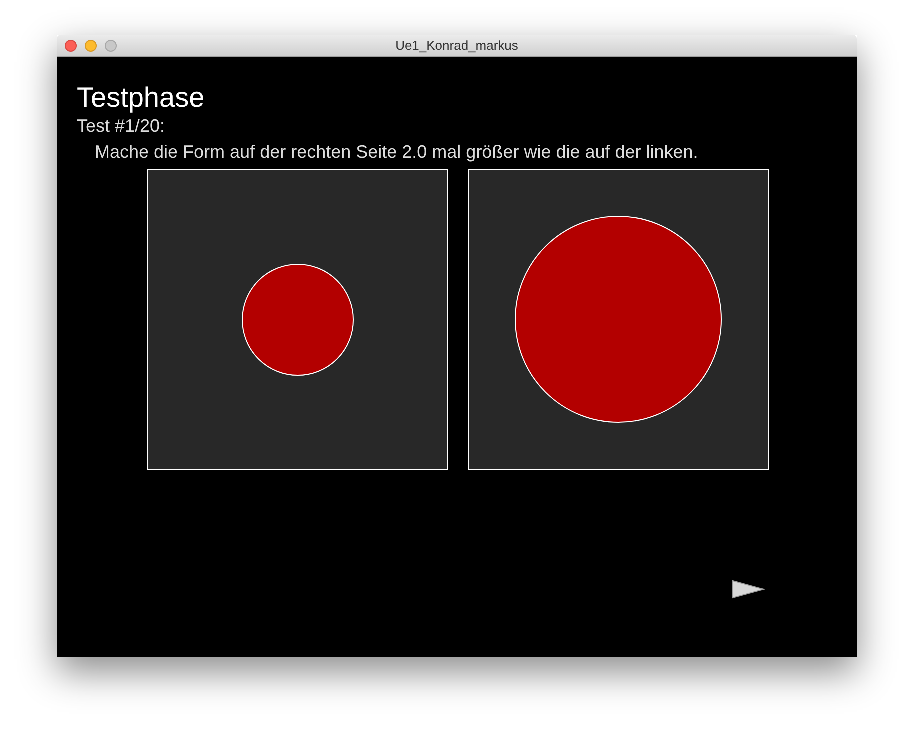 This screenshot has height=736, width=914. Describe the element at coordinates (141, 98) in the screenshot. I see `page-heading: Testphase` at that location.